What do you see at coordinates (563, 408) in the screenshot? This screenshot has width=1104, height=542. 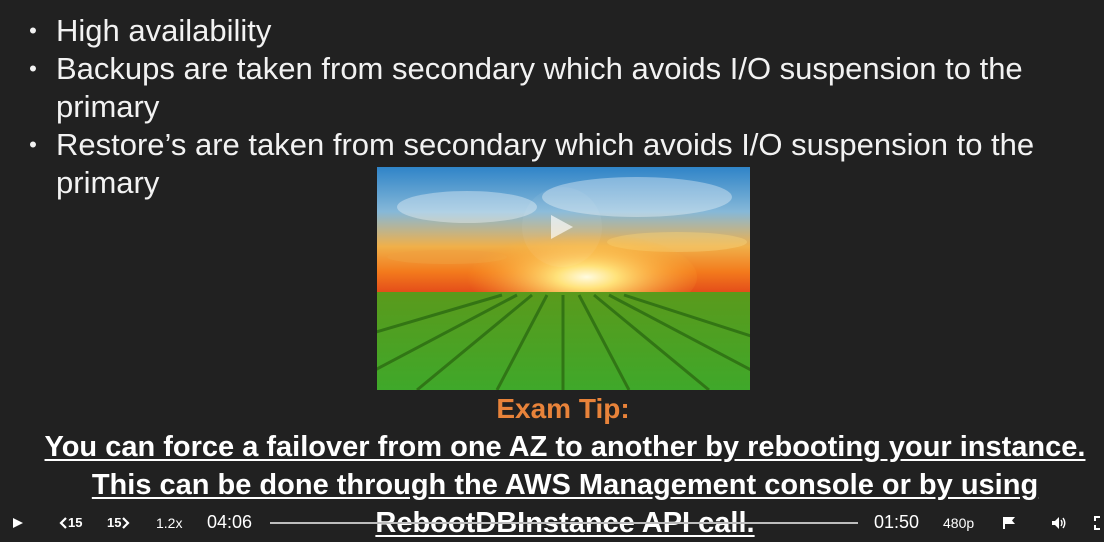 I see `exam-tip-heading: Exam Tip:` at bounding box center [563, 408].